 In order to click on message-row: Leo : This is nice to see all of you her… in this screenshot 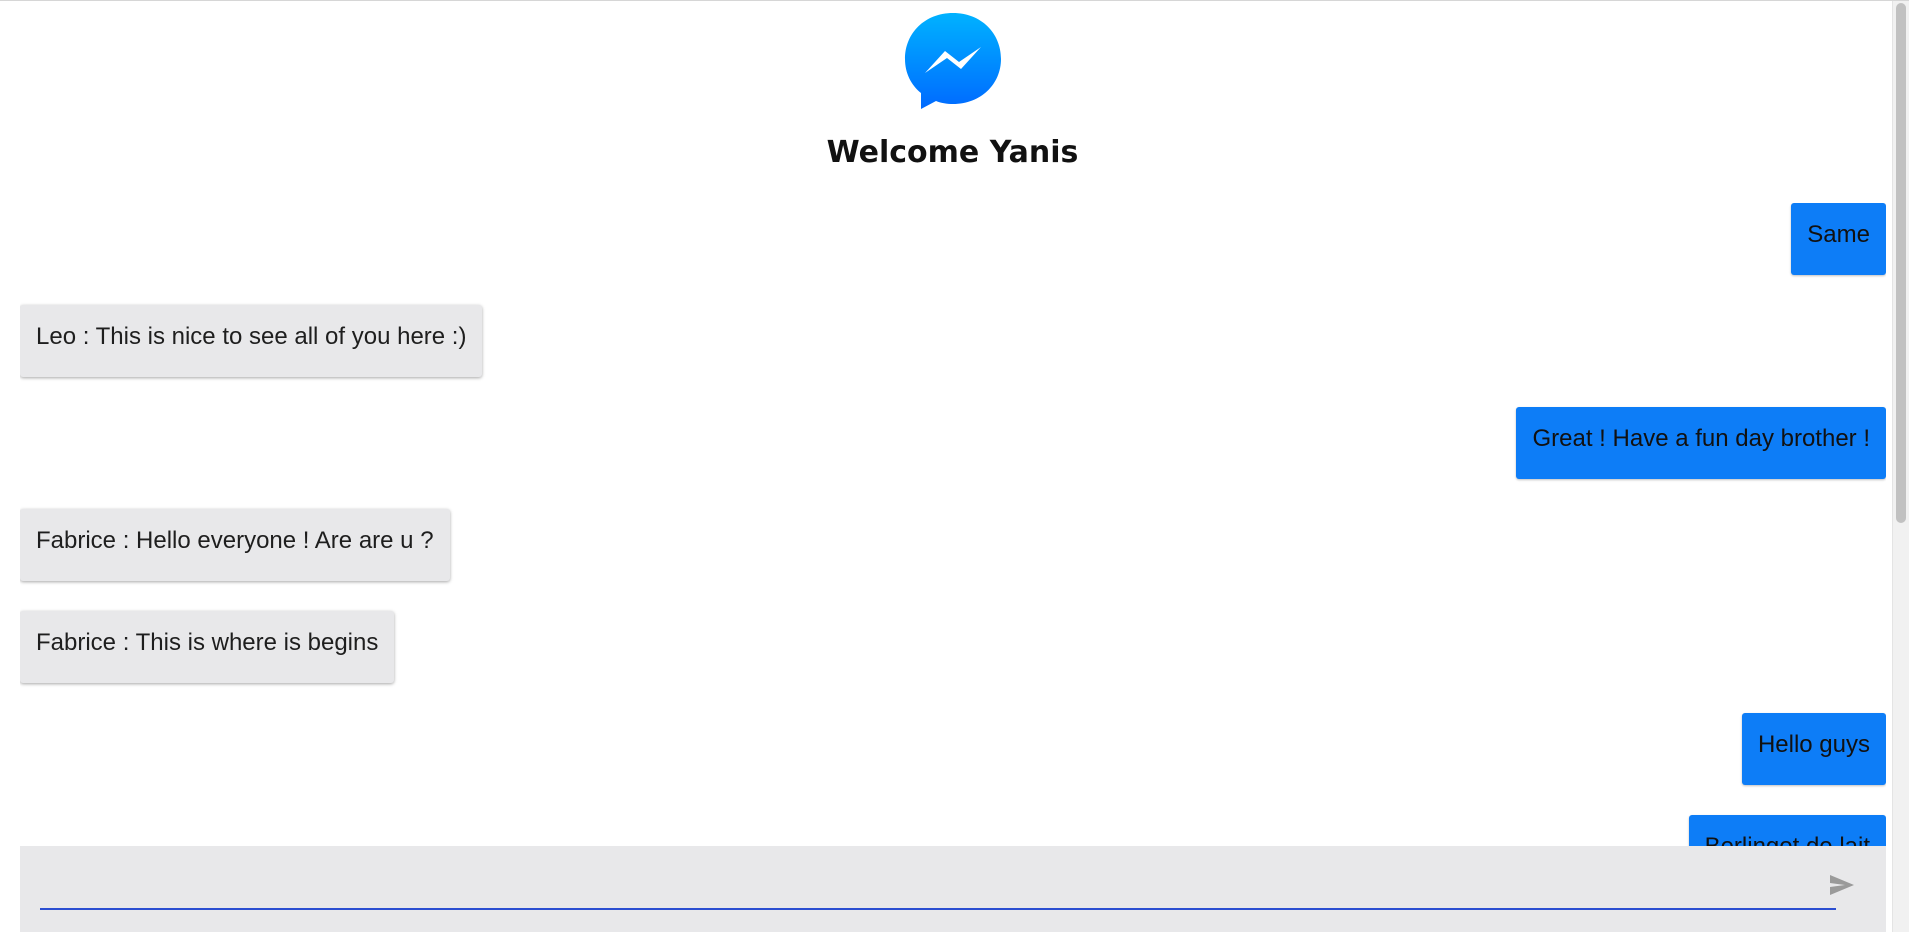, I will do `click(953, 356)`.